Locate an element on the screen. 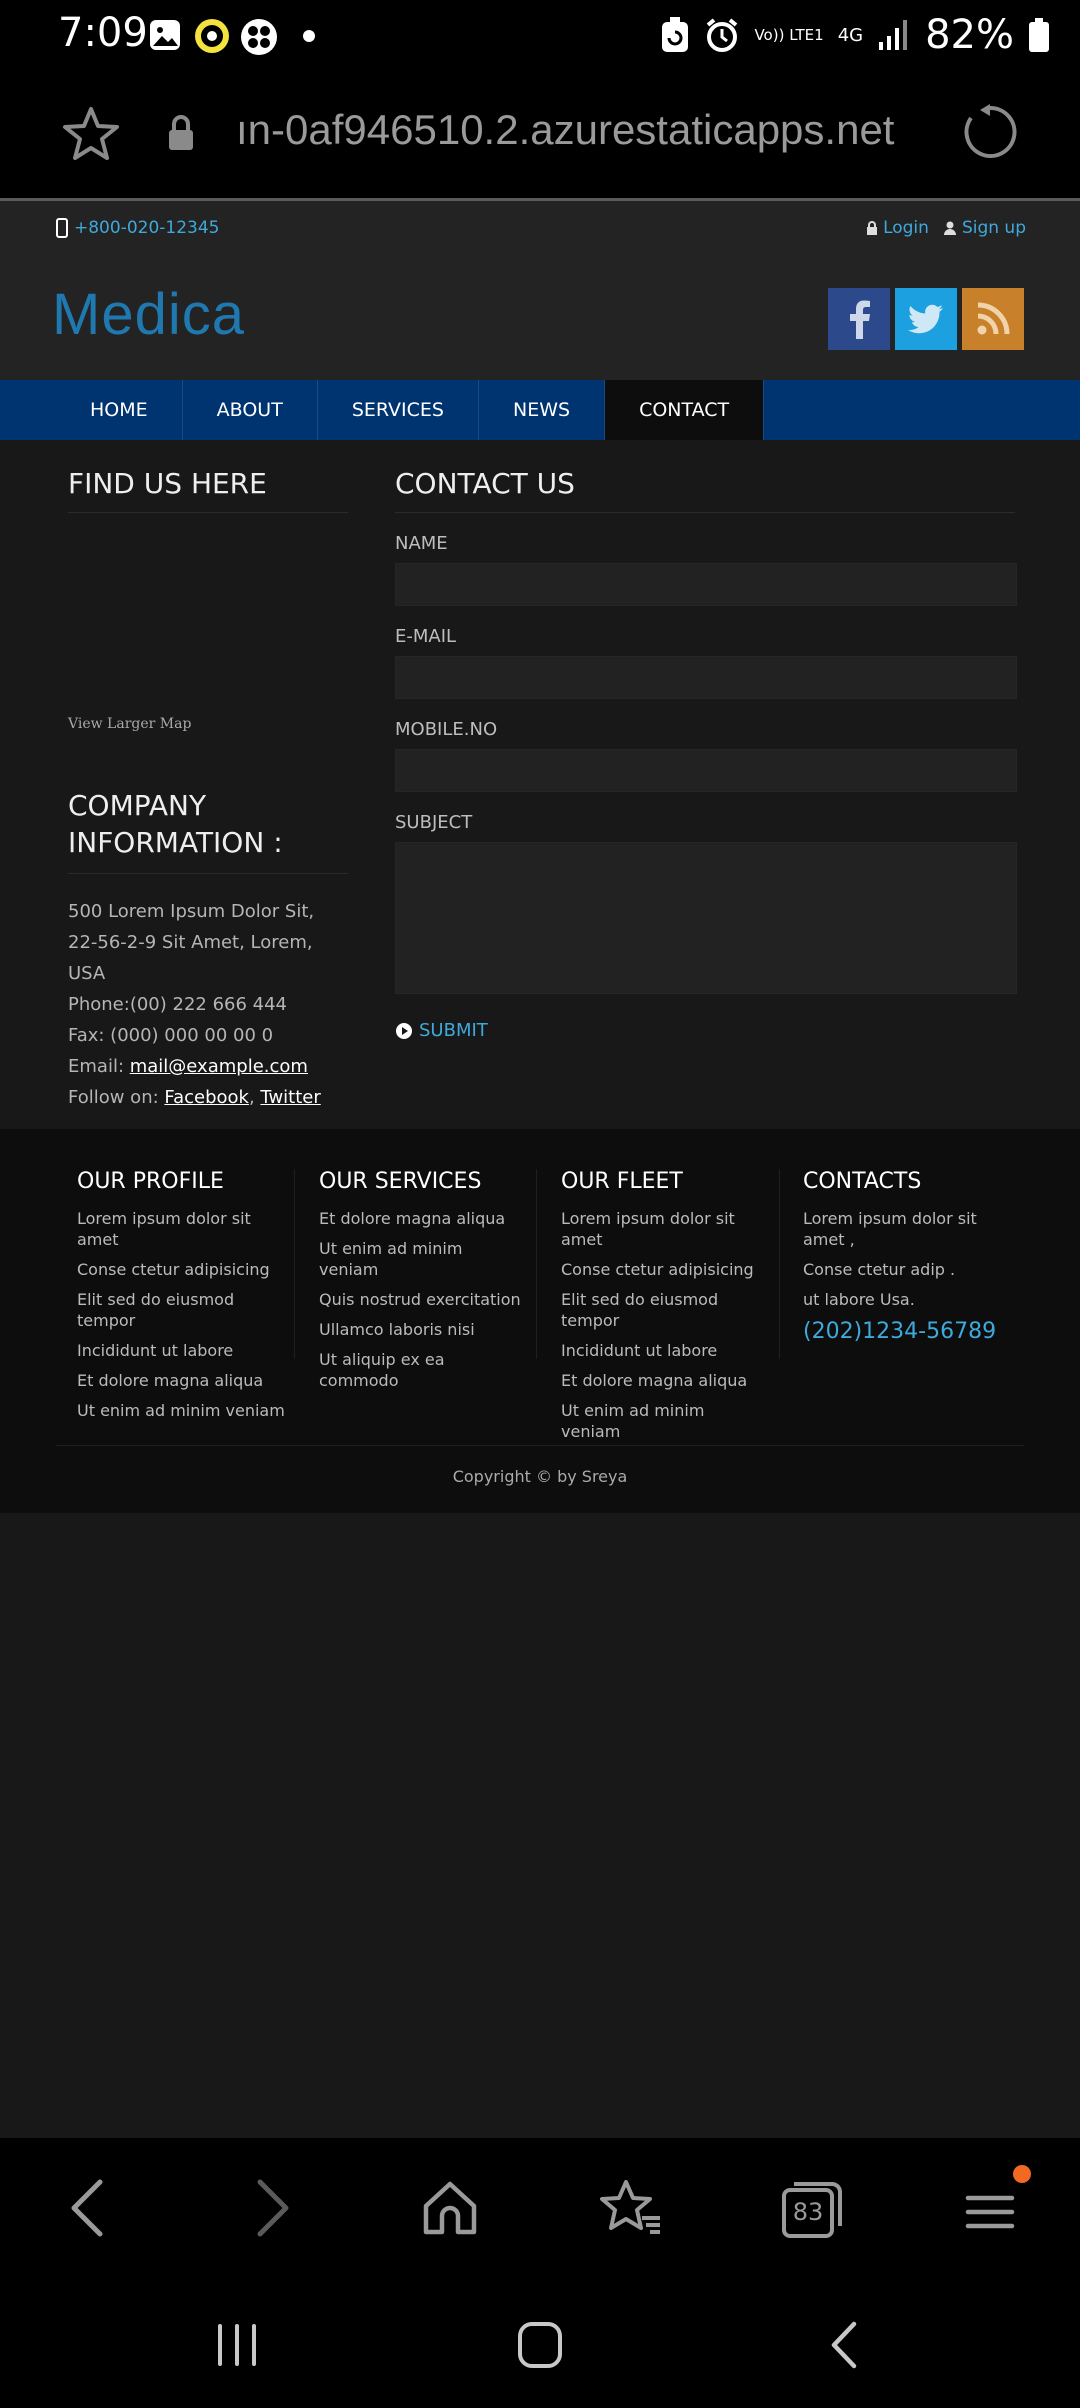  mobile-input is located at coordinates (706, 770).